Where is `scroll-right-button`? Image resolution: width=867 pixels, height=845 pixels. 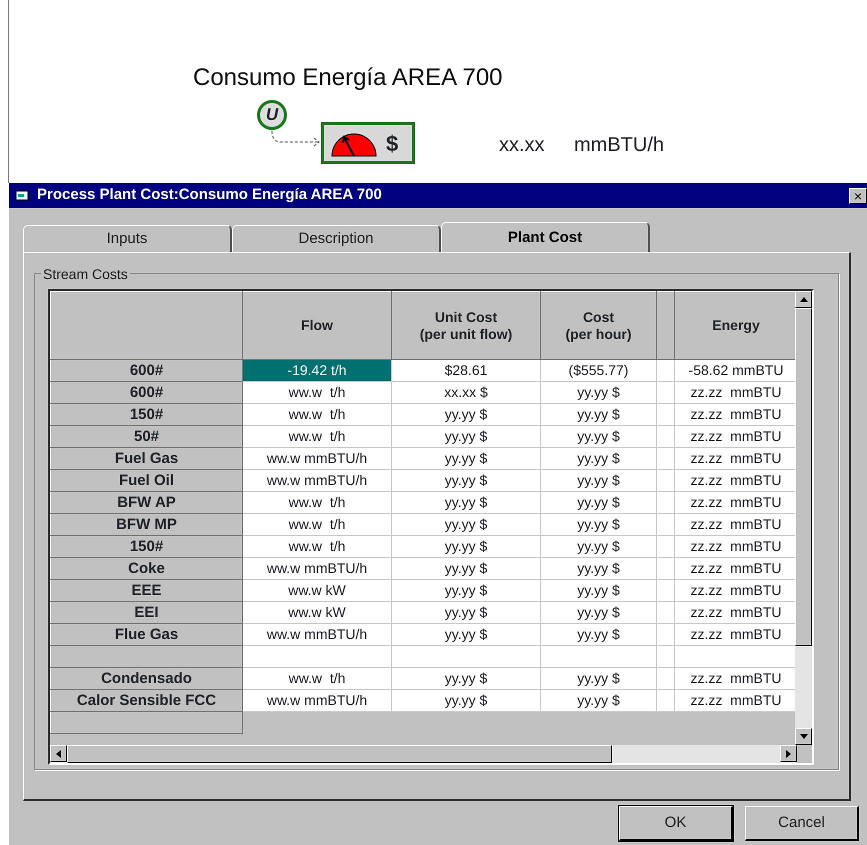 scroll-right-button is located at coordinates (788, 753).